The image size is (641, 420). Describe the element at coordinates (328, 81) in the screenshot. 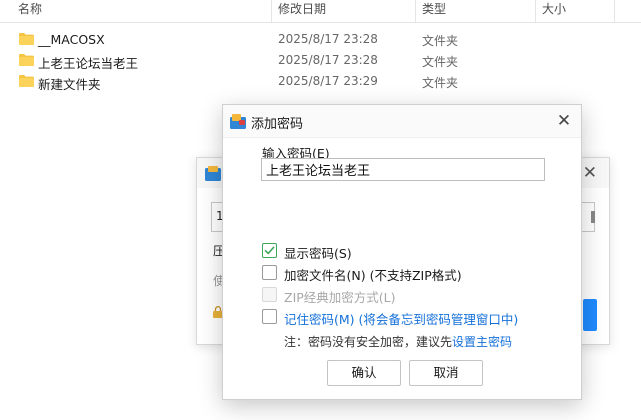

I see `file-date: 2025/8/17 23:29` at that location.